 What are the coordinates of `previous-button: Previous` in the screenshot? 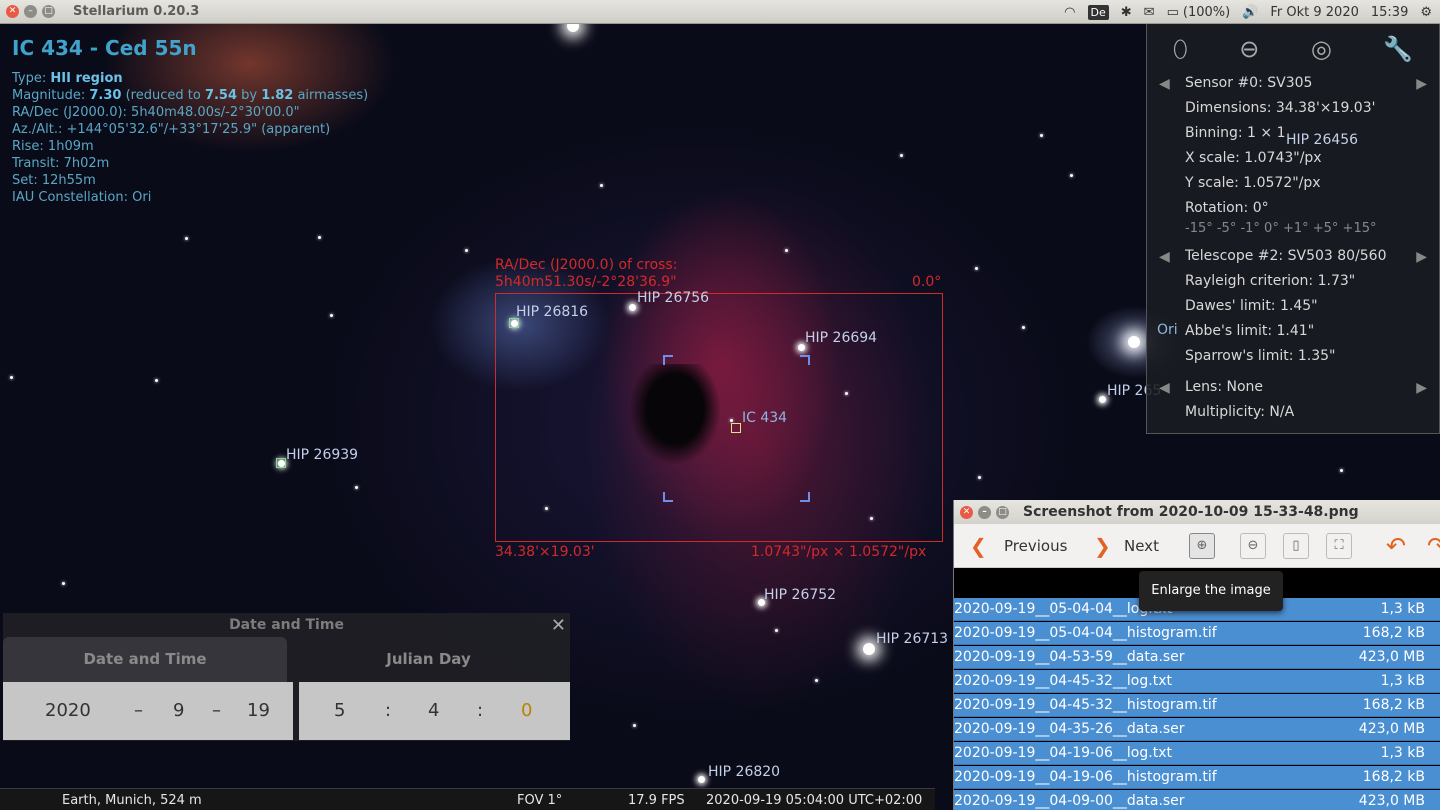 It's located at (1035, 546).